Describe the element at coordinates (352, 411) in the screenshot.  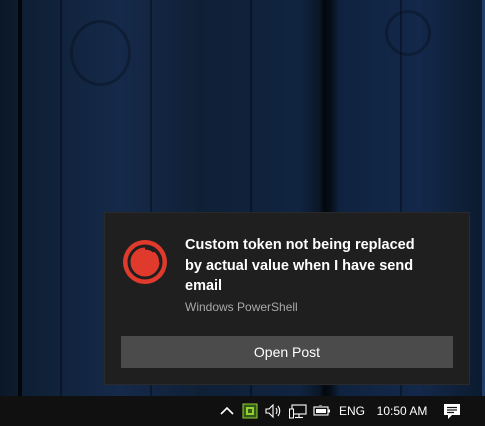
I see `language-indicator: ENG` at that location.